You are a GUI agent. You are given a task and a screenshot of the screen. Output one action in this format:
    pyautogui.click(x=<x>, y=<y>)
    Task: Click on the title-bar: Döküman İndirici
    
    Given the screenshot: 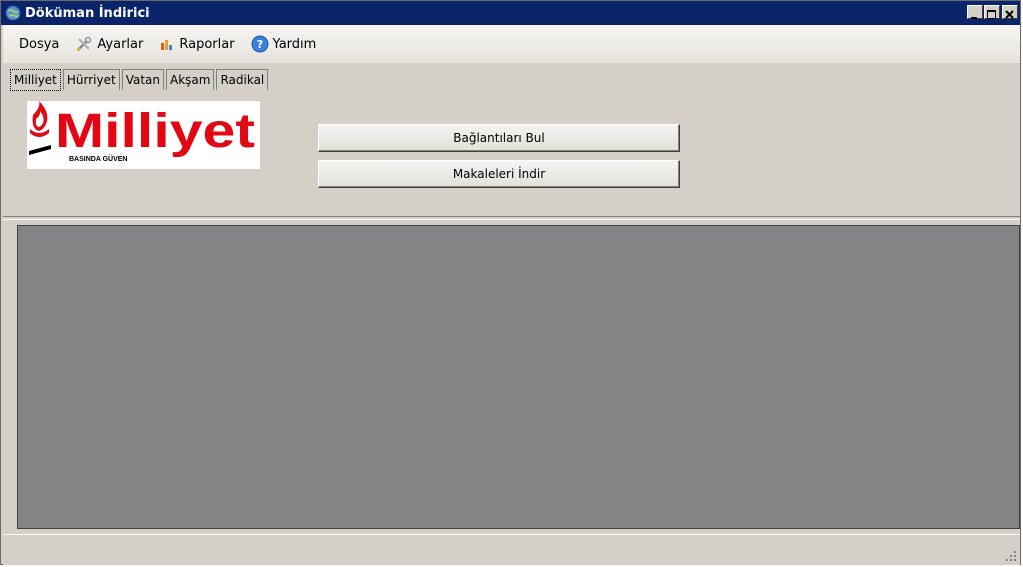 What is the action you would take?
    pyautogui.click(x=510, y=13)
    